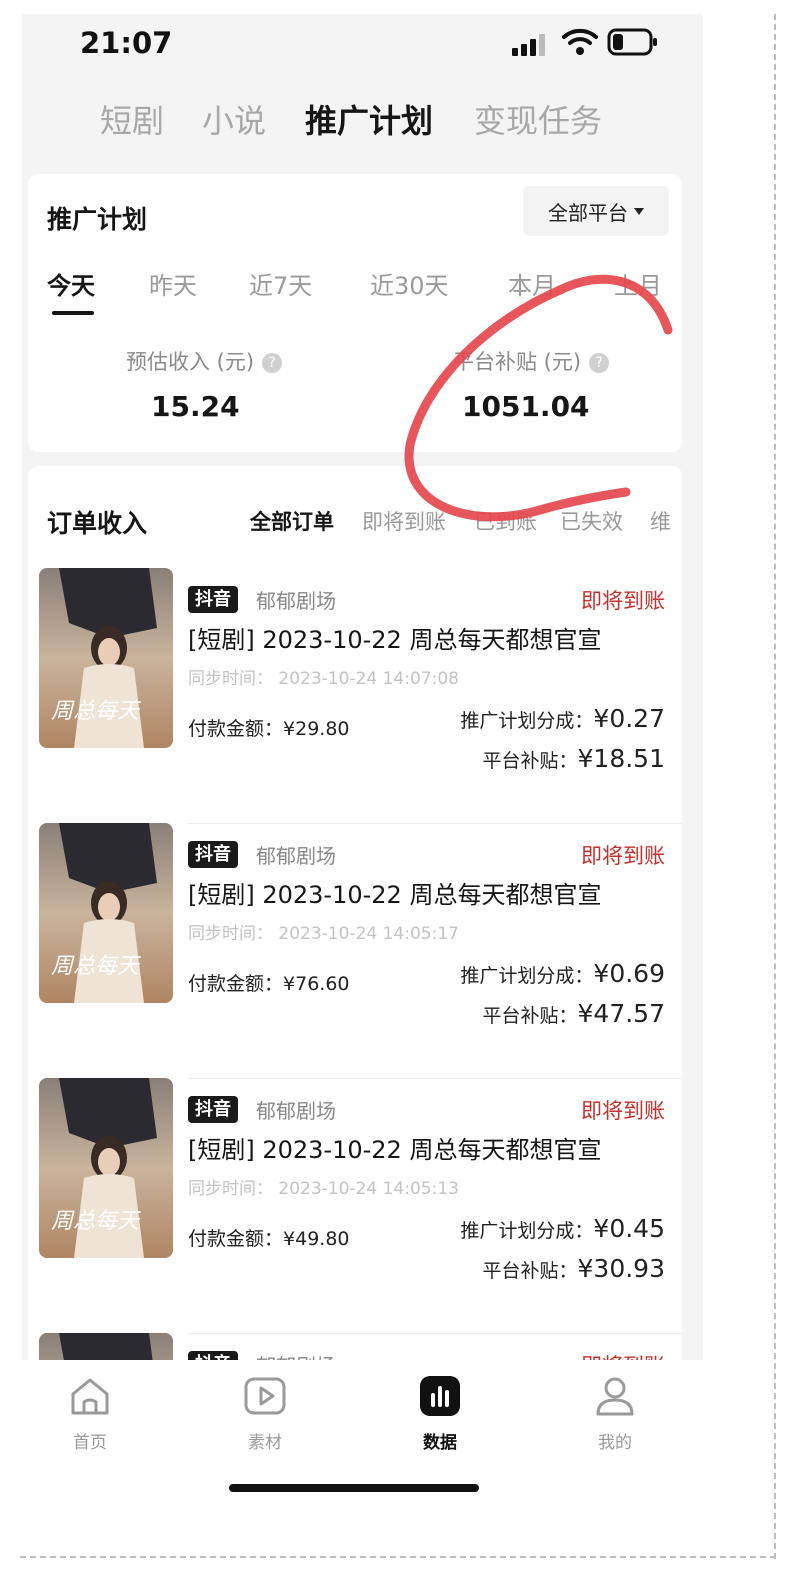 This screenshot has width=797, height=1578. What do you see at coordinates (629, 973) in the screenshot?
I see `share-value: ¥0.69` at bounding box center [629, 973].